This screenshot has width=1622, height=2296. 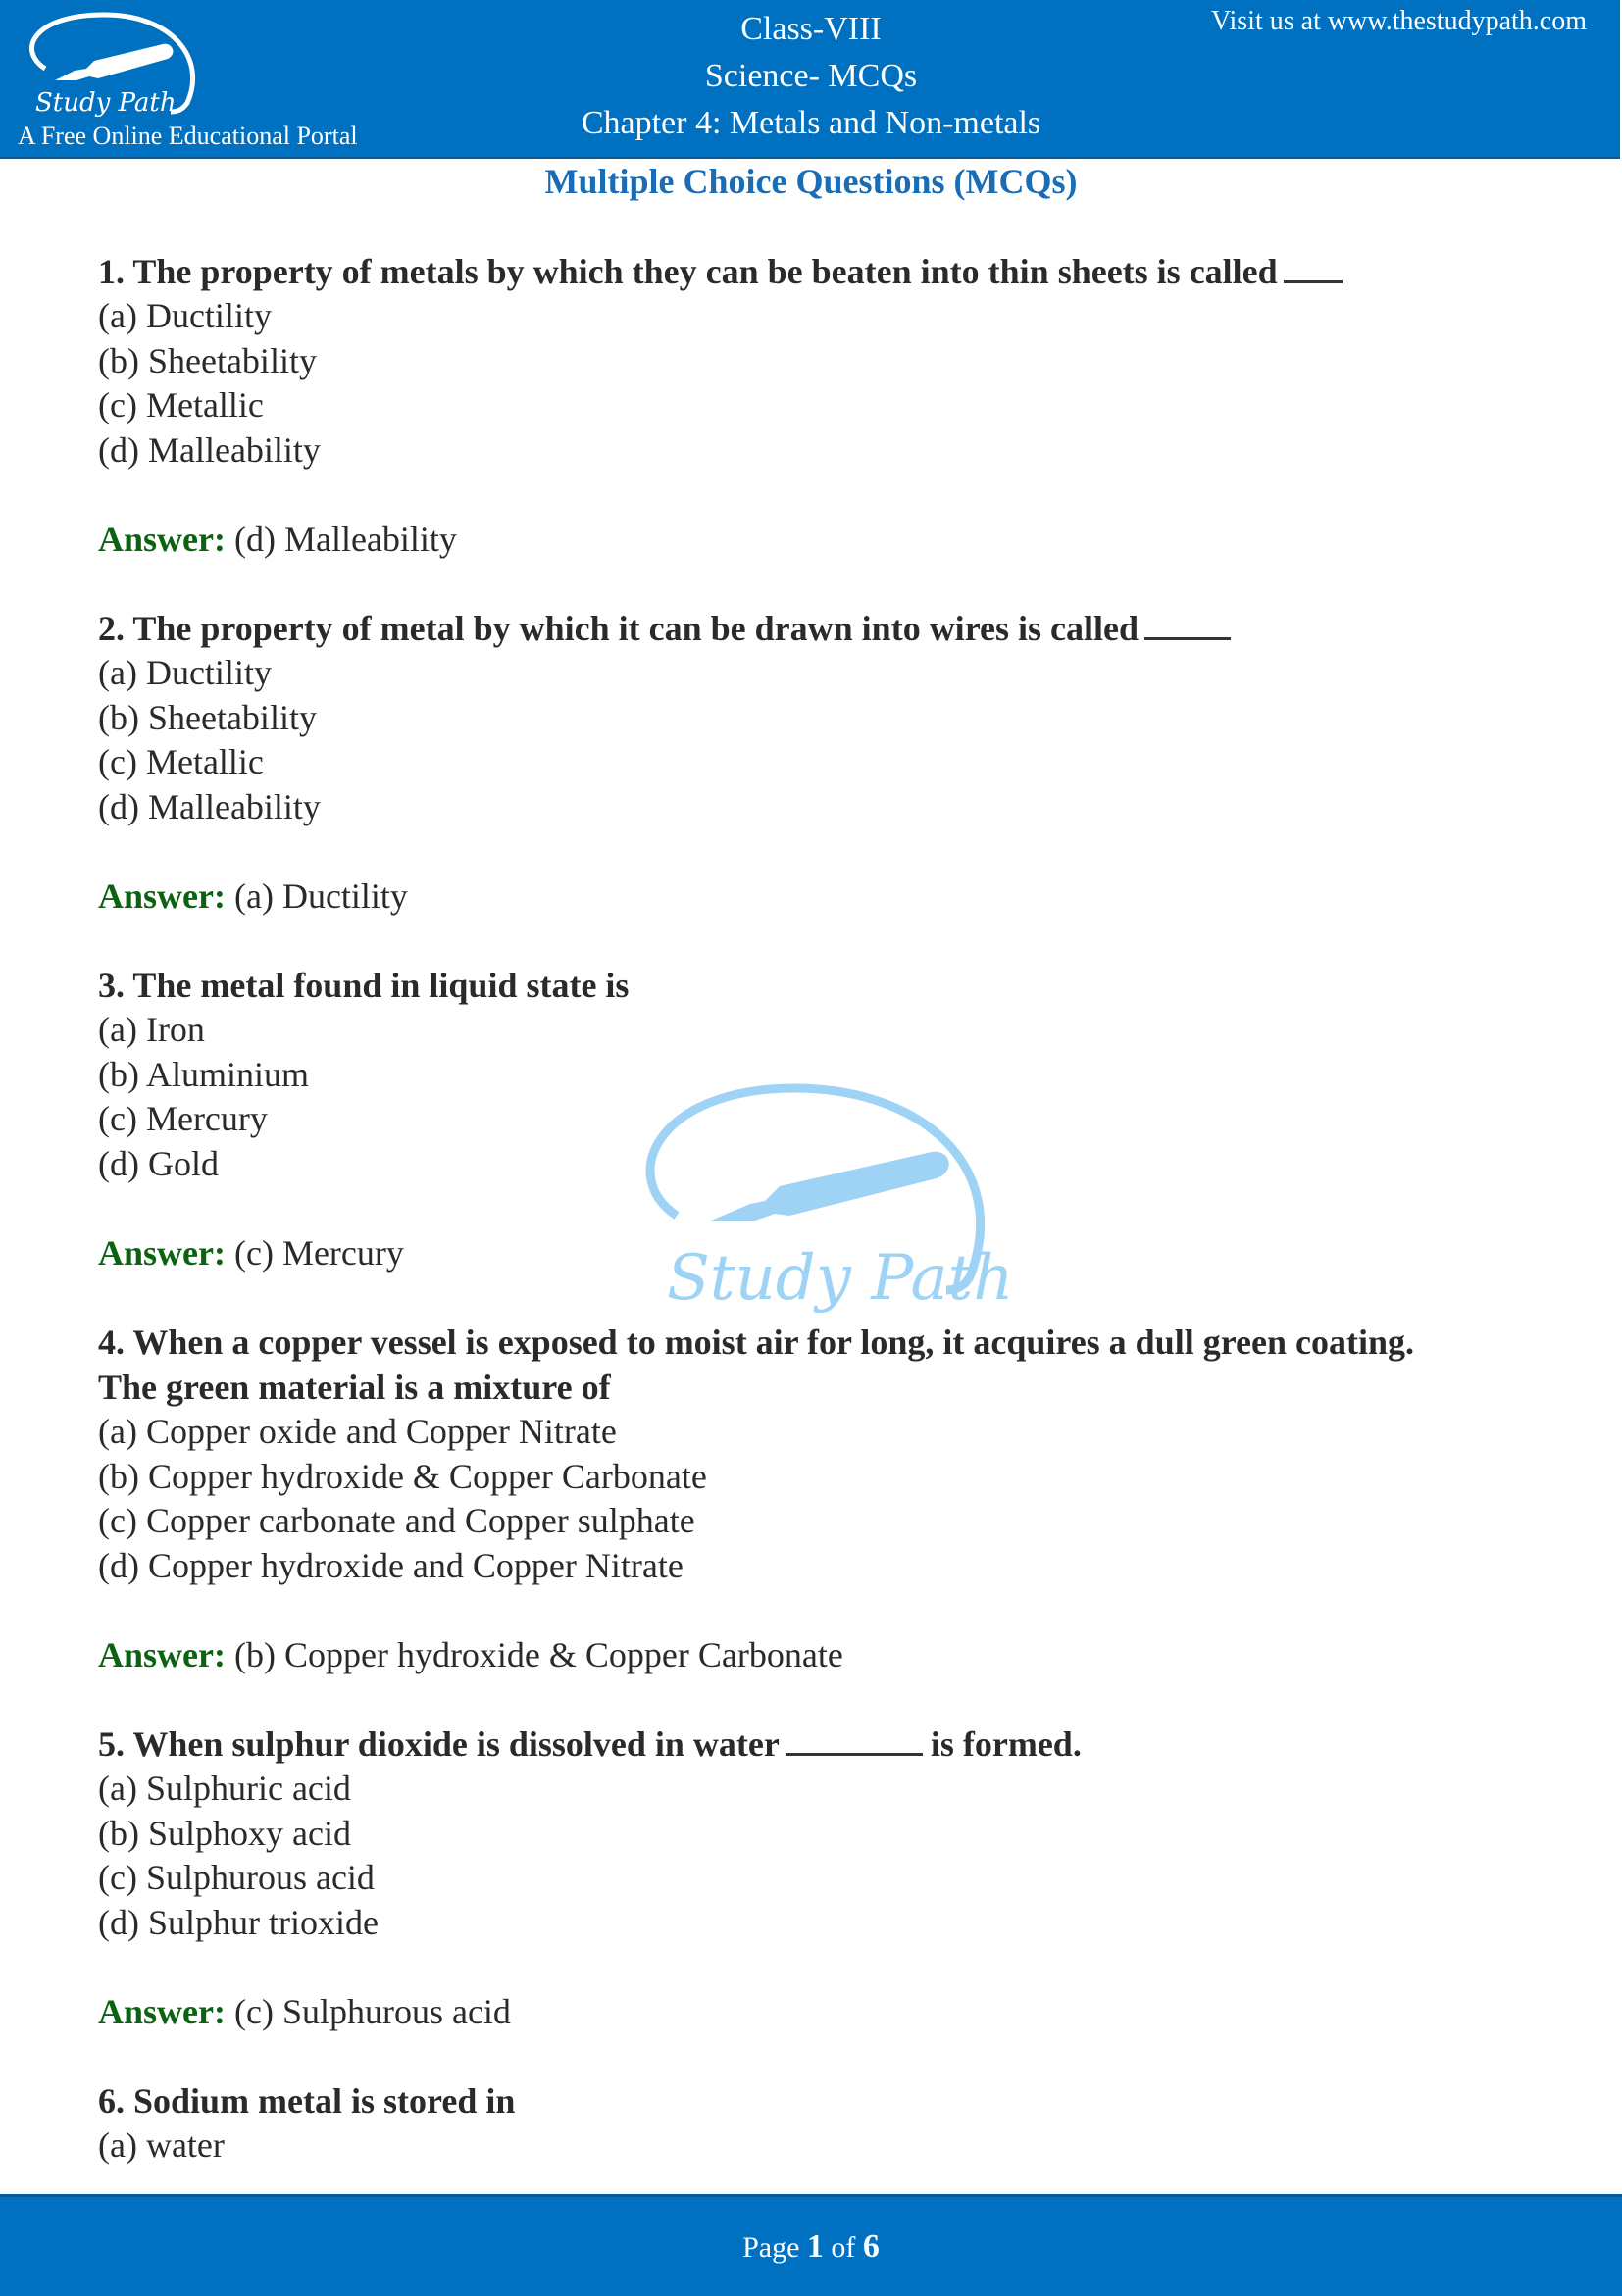 I want to click on page-indicator: Page 1 of 6, so click(x=811, y=2246).